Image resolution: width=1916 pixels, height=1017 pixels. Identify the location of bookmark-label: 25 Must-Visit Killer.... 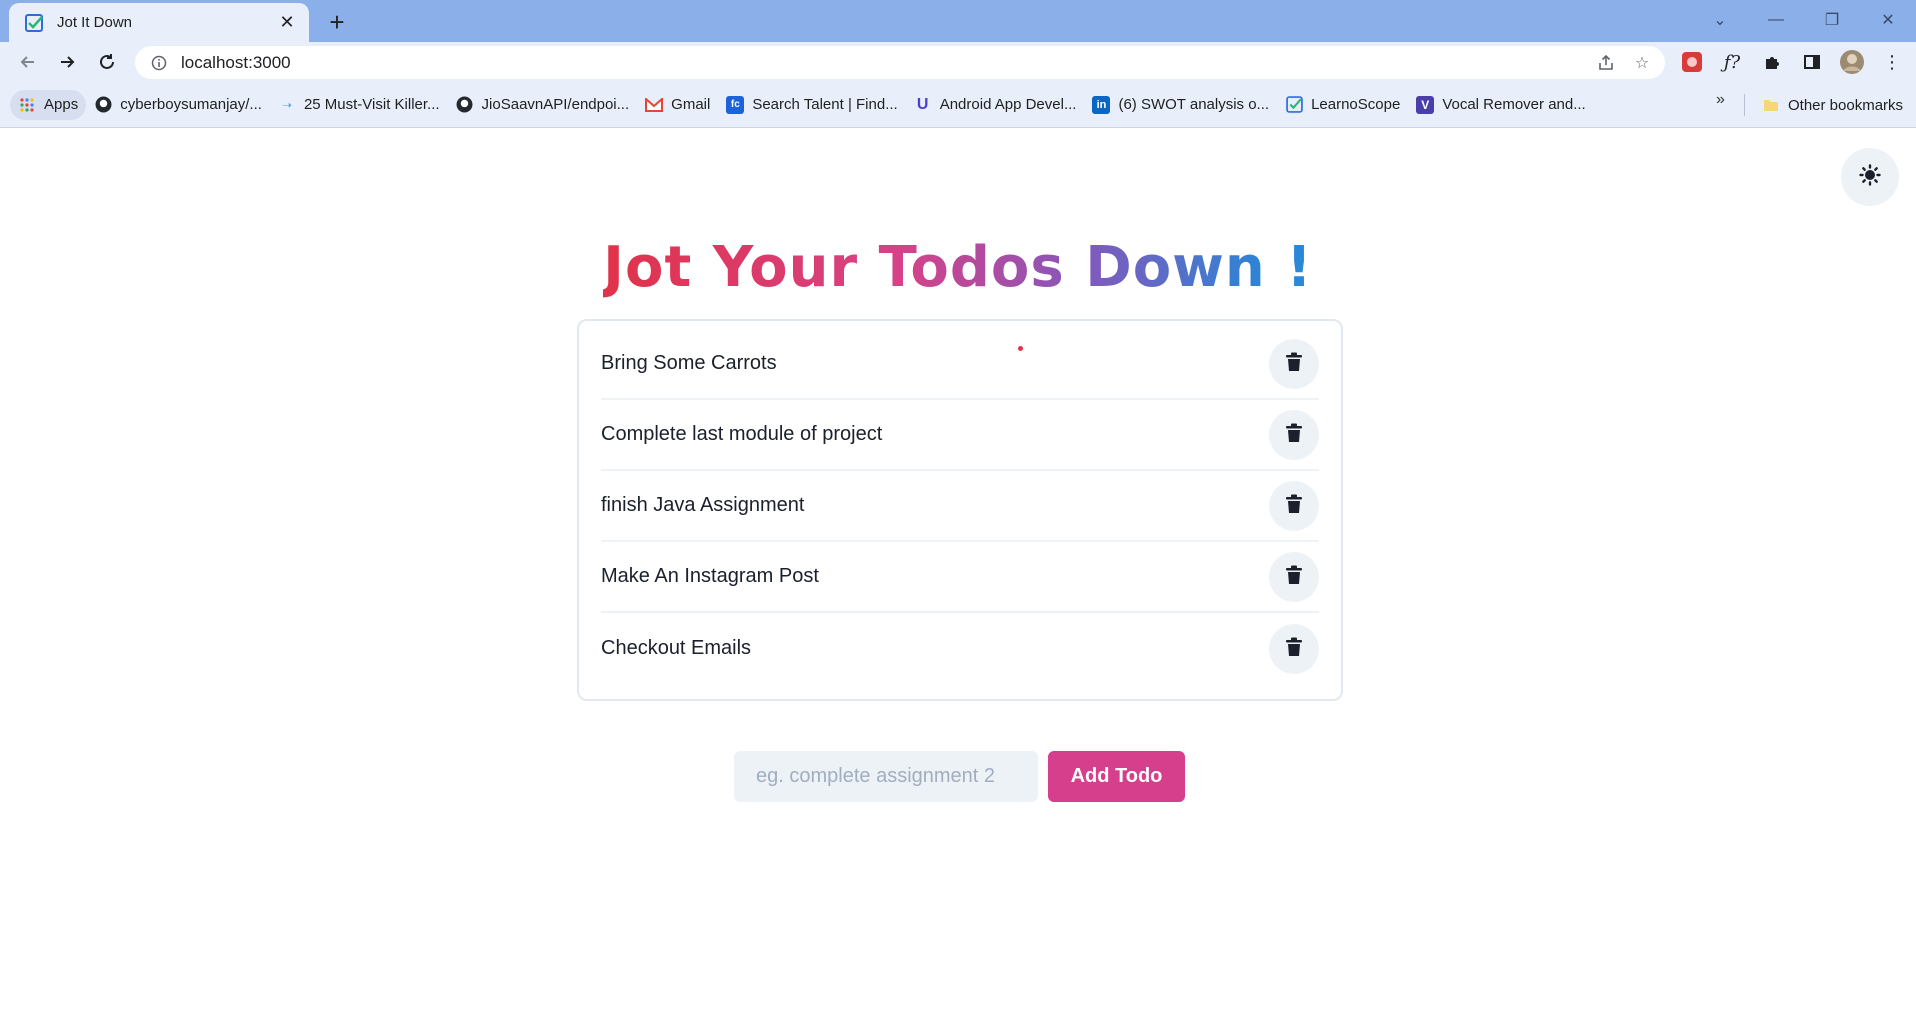
(371, 104).